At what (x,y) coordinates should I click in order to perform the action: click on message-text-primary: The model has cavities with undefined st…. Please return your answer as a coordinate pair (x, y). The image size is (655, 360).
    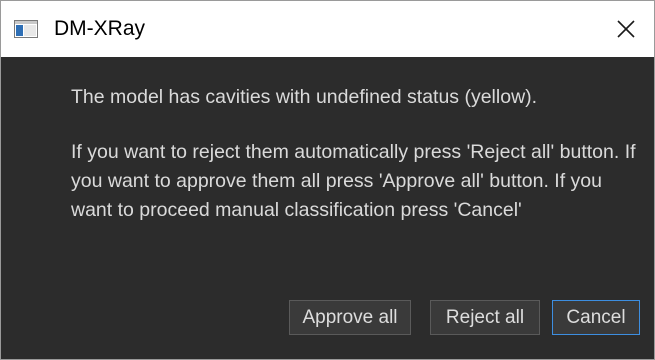
    Looking at the image, I should click on (304, 97).